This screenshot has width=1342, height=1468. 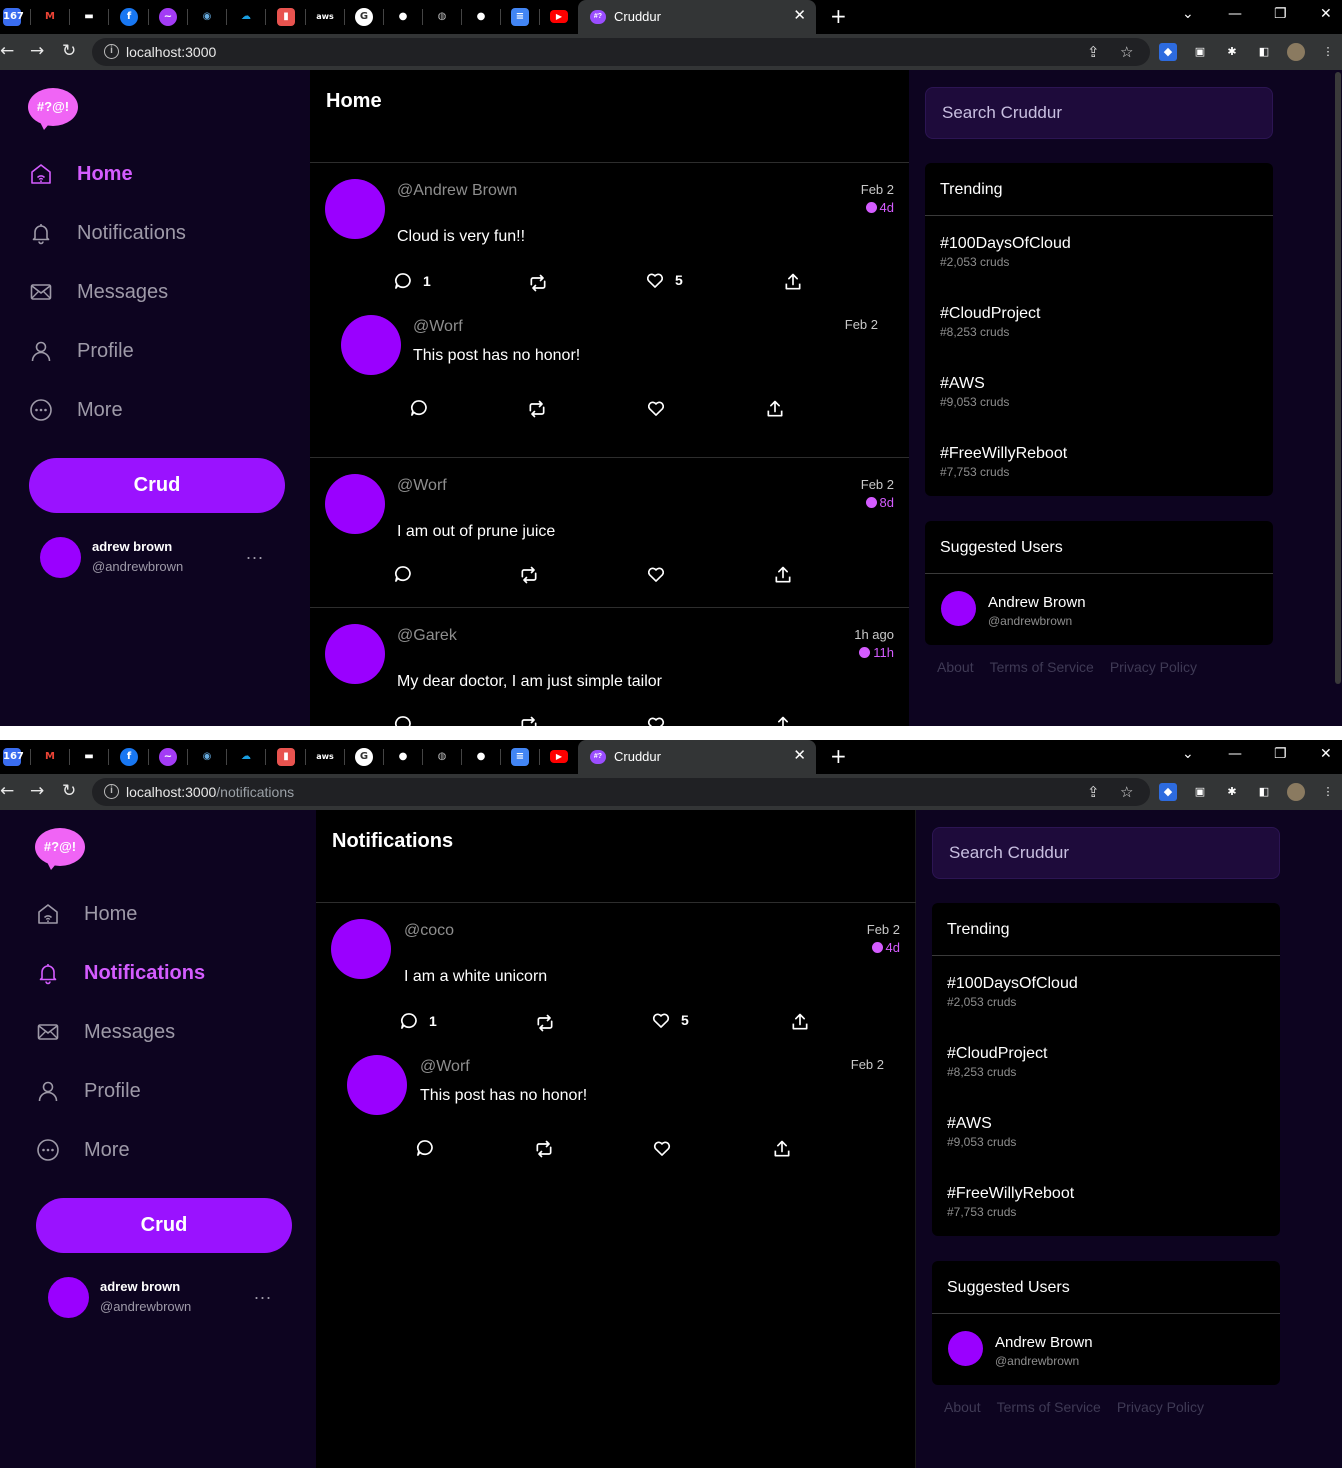 What do you see at coordinates (37, 791) in the screenshot?
I see `forward-icon: →` at bounding box center [37, 791].